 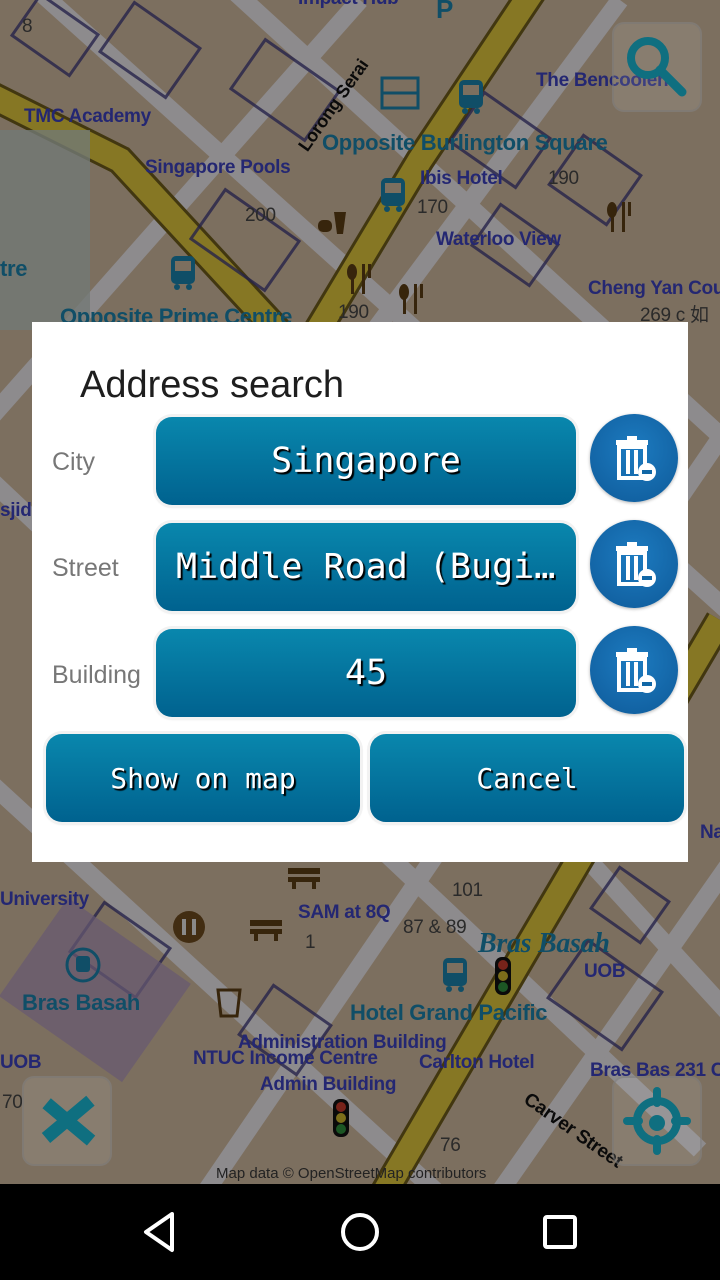 What do you see at coordinates (527, 778) in the screenshot?
I see `cancel-button: Cancel` at bounding box center [527, 778].